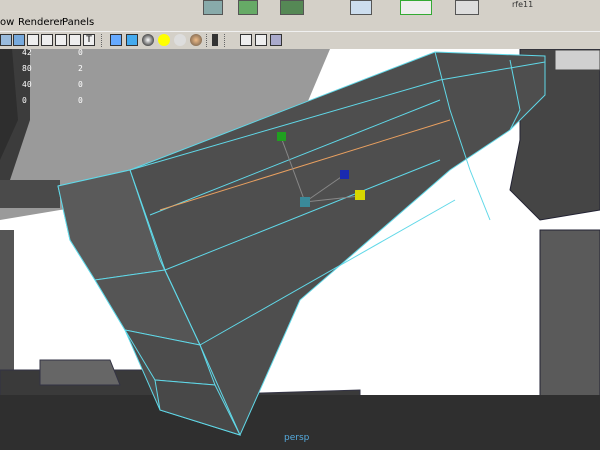 This screenshot has height=450, width=600. I want to click on move-y-handle, so click(281, 136).